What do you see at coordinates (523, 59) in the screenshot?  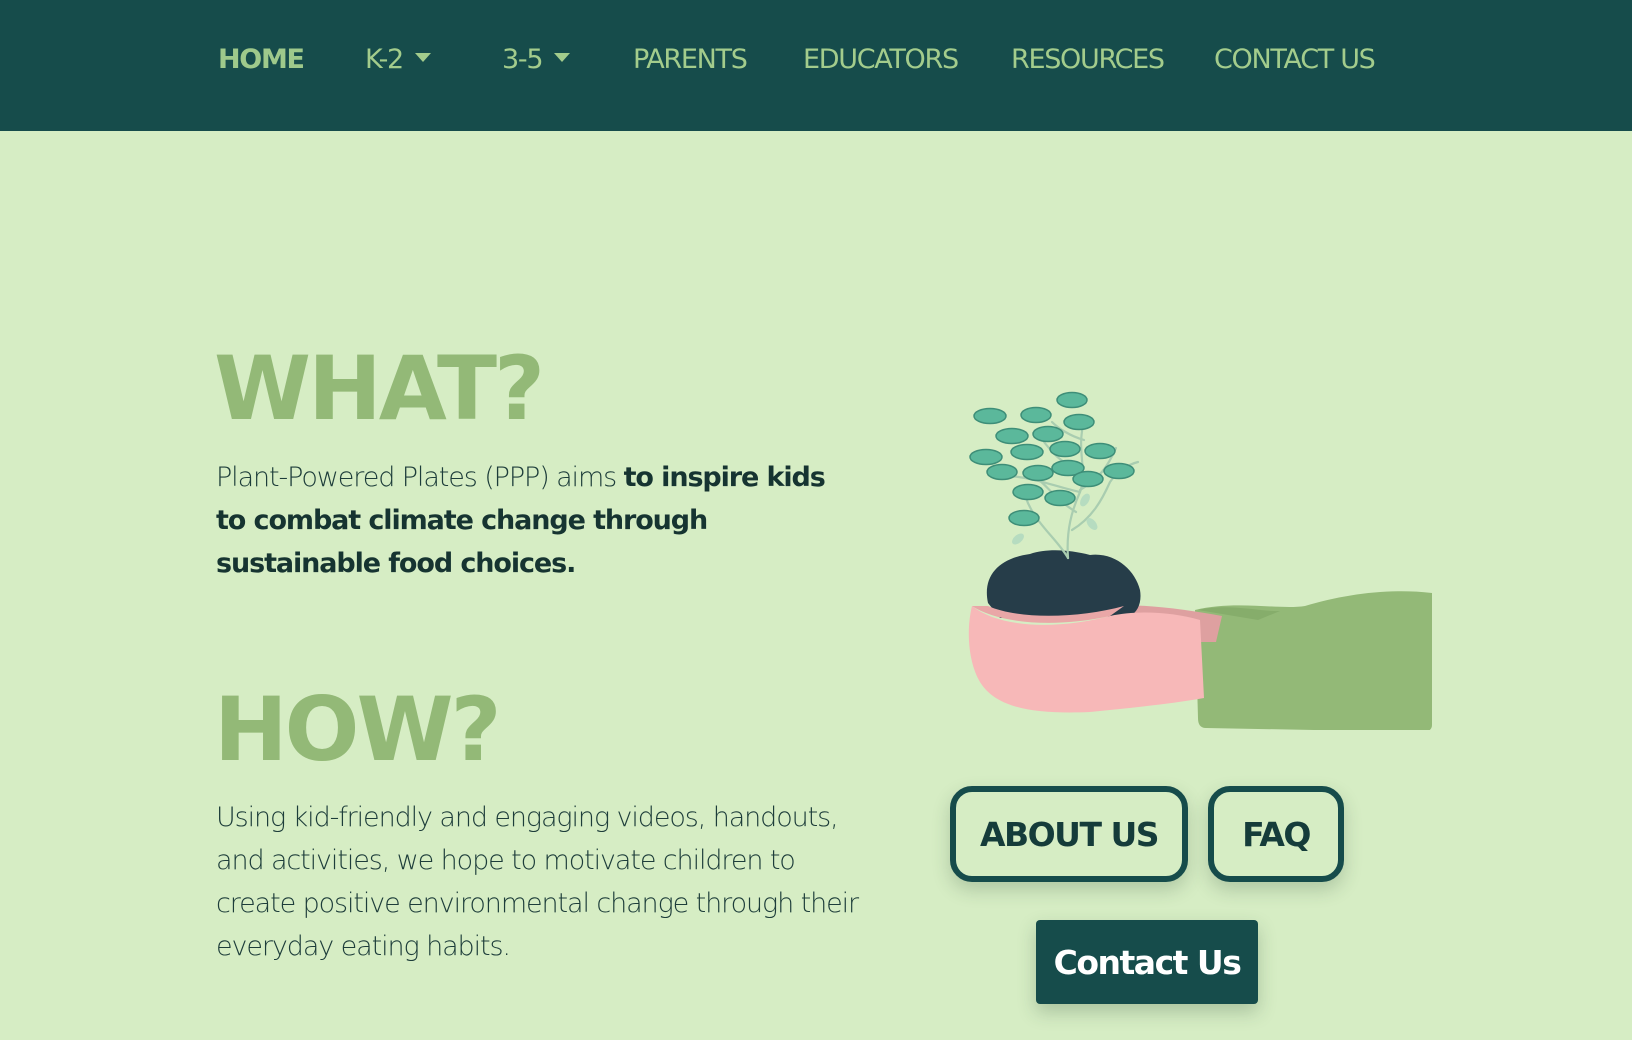 I see `nav-3-5-label: 3-5` at bounding box center [523, 59].